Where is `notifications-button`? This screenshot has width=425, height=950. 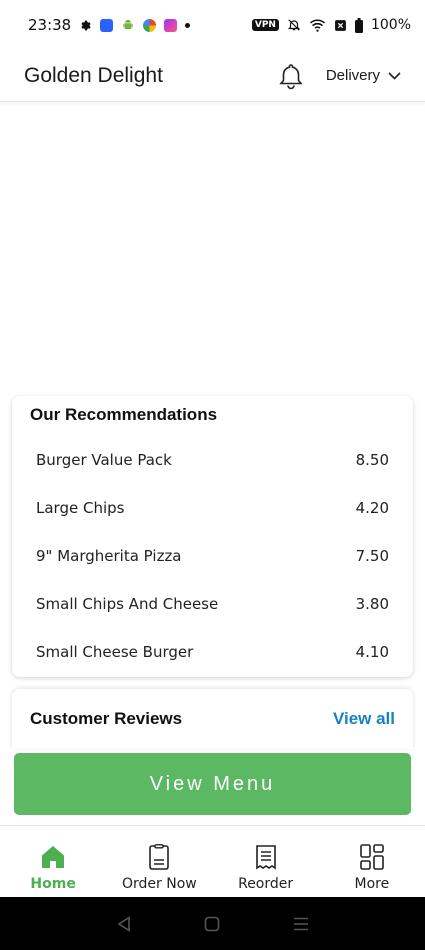 notifications-button is located at coordinates (291, 76).